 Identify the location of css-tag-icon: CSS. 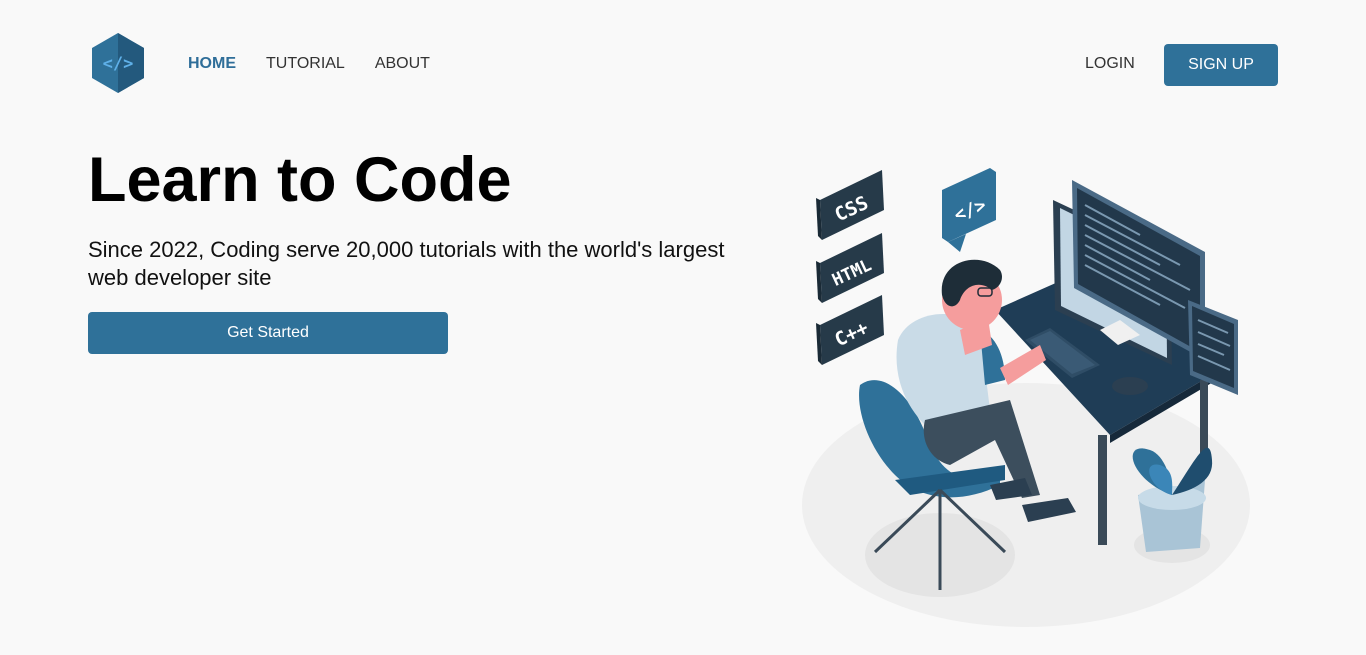
(850, 205).